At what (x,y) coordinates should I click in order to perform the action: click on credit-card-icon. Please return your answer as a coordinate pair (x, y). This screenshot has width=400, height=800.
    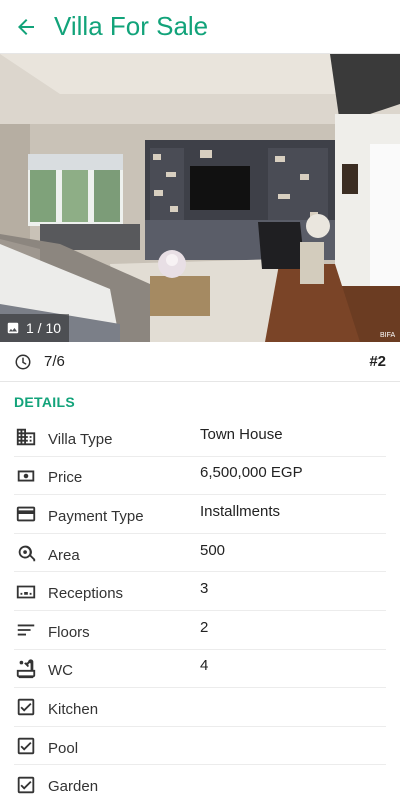
    Looking at the image, I should click on (26, 514).